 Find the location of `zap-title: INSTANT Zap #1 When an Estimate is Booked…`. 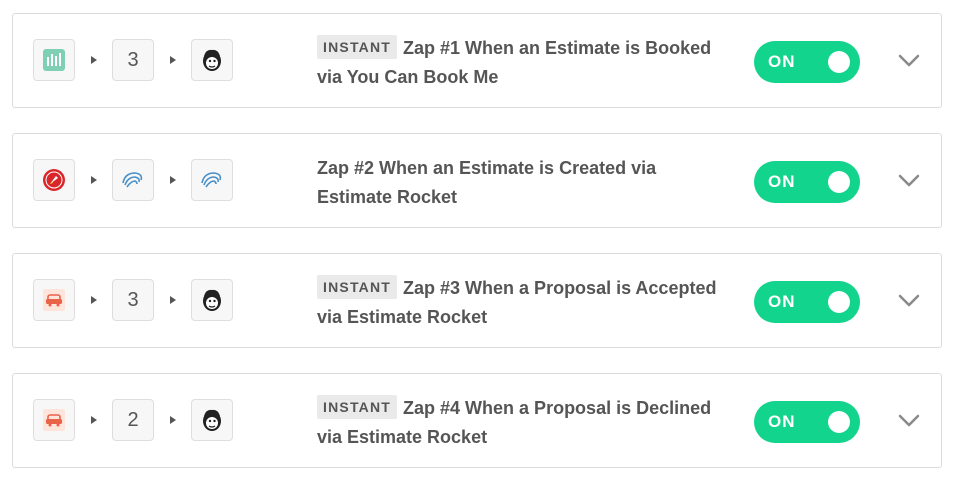

zap-title: INSTANT Zap #1 When an Estimate is Booked… is located at coordinates (517, 63).